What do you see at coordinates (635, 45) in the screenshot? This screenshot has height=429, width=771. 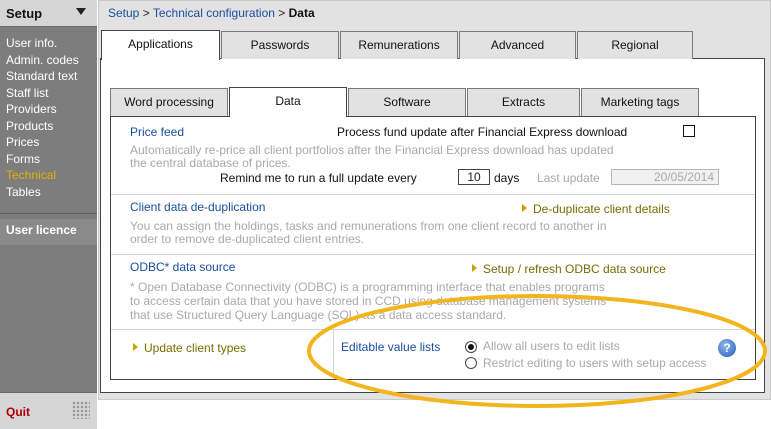 I see `tab-regional: Regional` at bounding box center [635, 45].